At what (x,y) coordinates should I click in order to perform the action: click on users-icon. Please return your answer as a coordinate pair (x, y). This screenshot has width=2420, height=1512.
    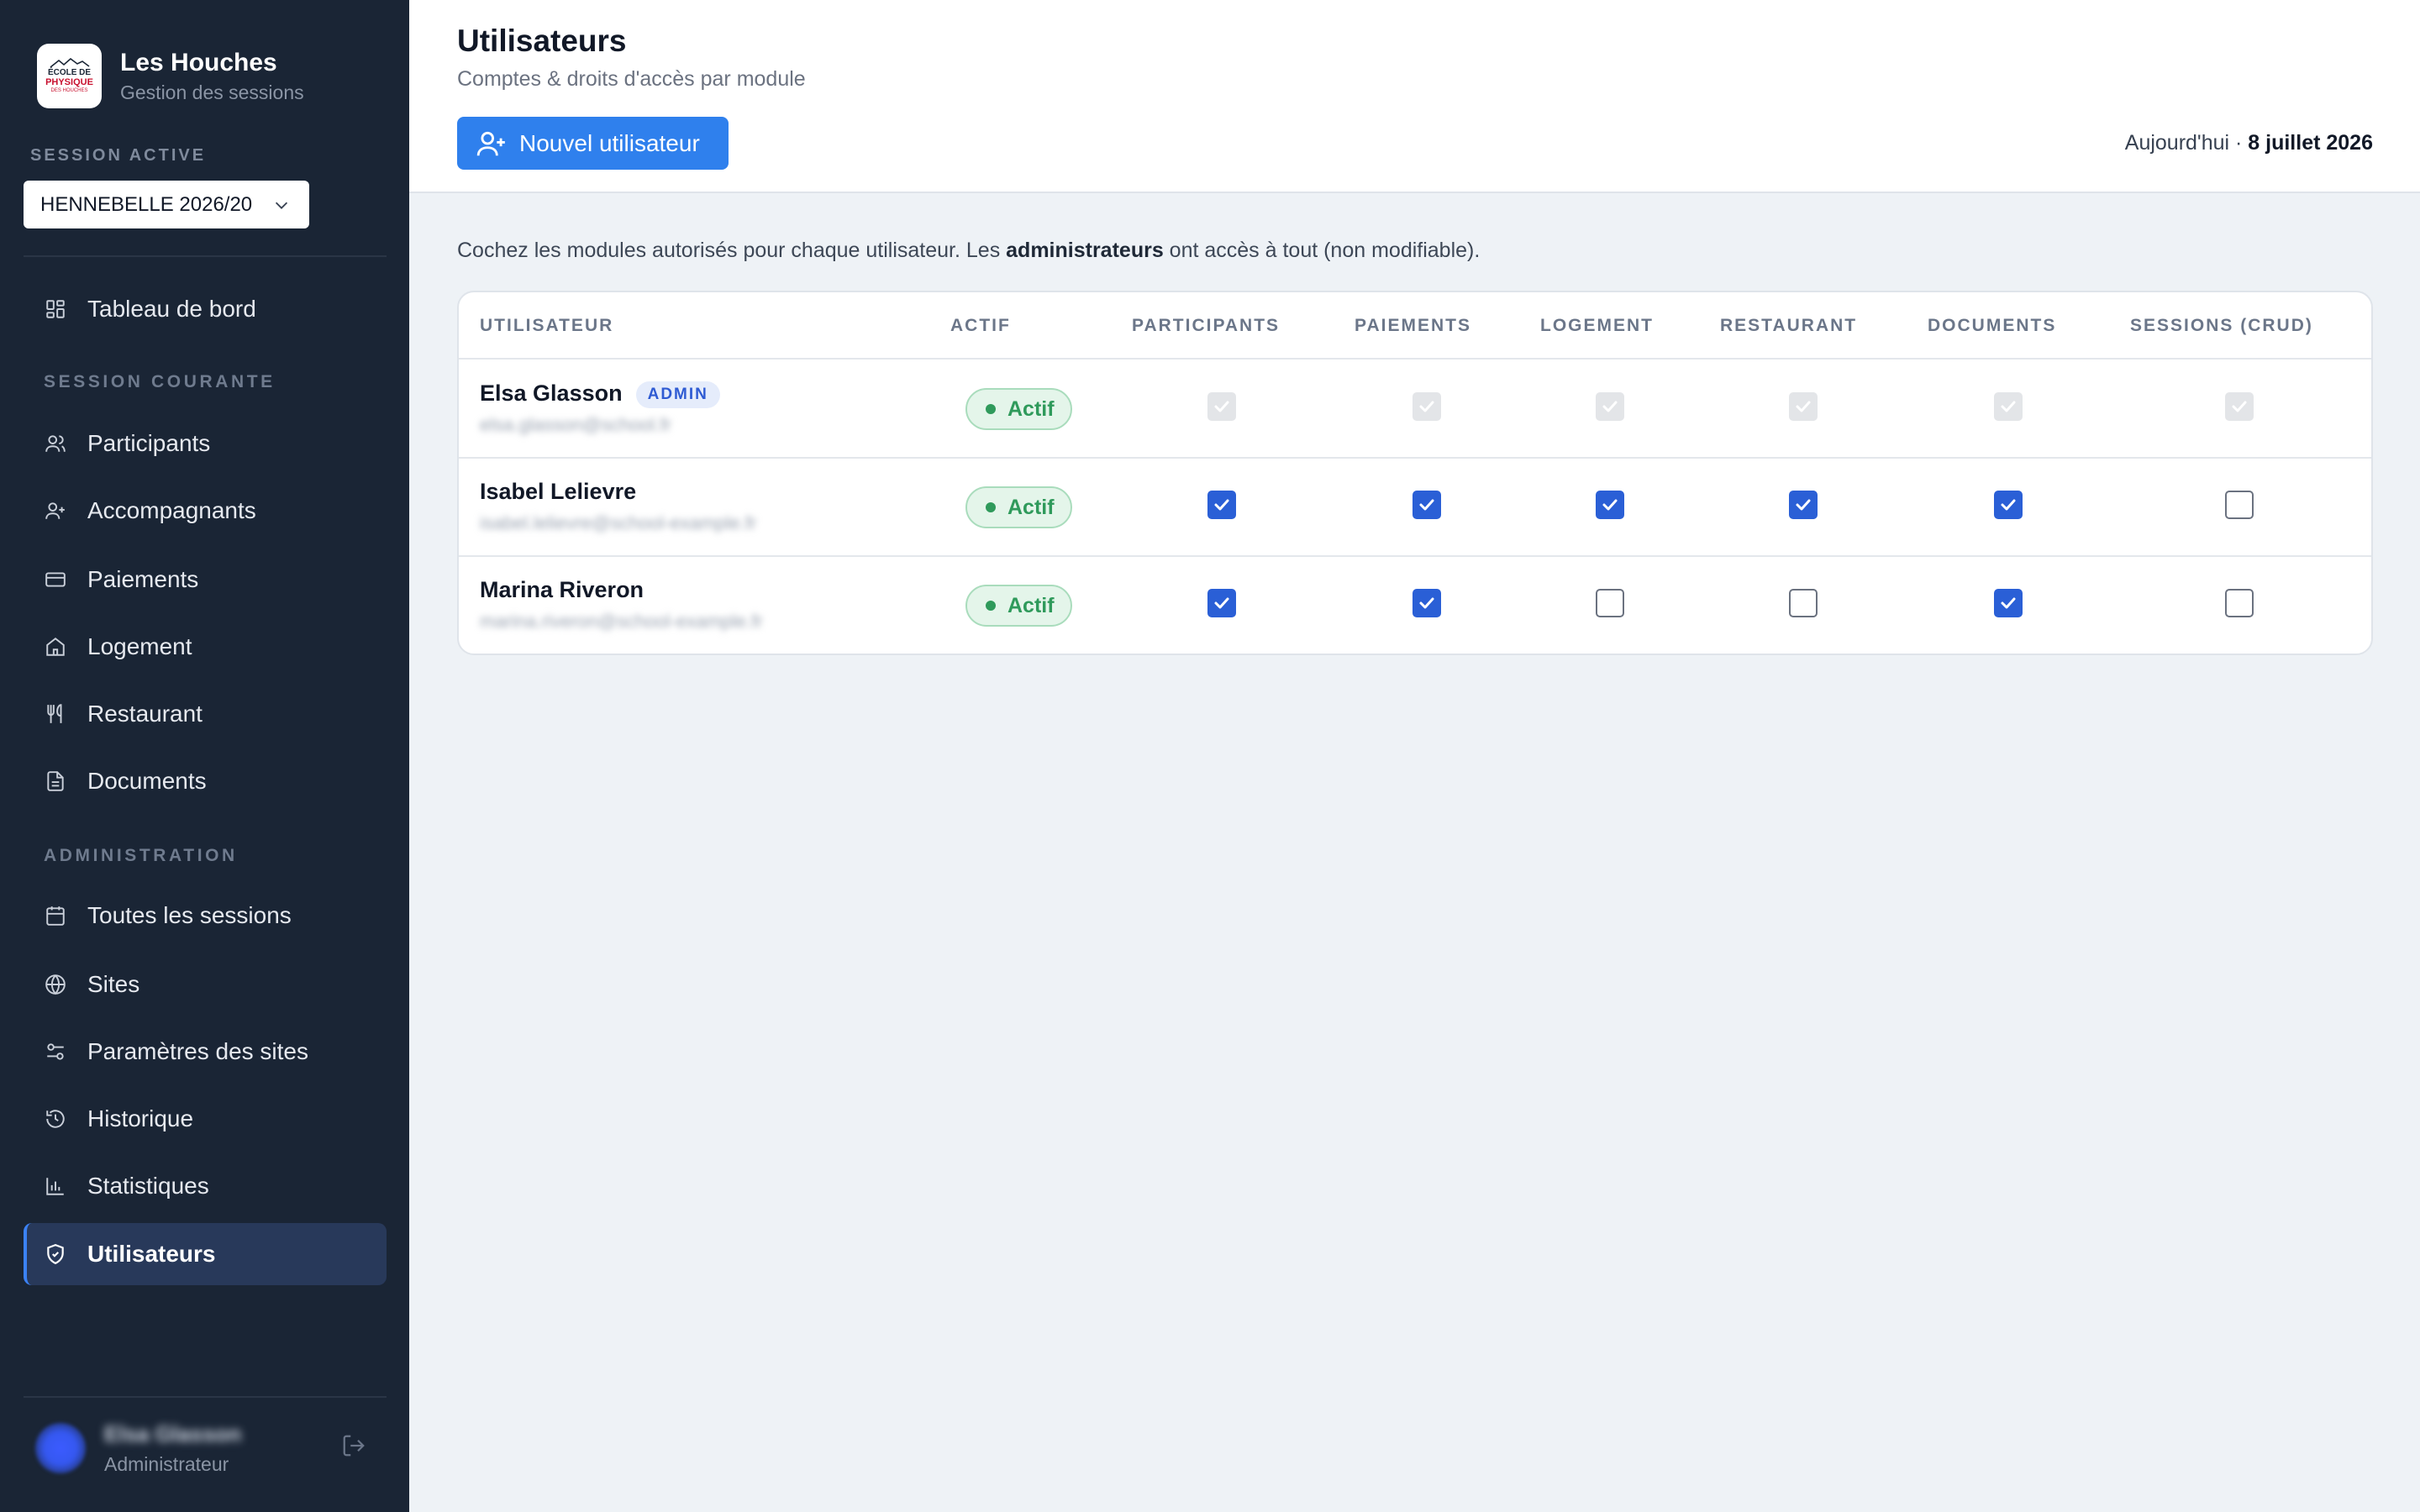
    Looking at the image, I should click on (55, 443).